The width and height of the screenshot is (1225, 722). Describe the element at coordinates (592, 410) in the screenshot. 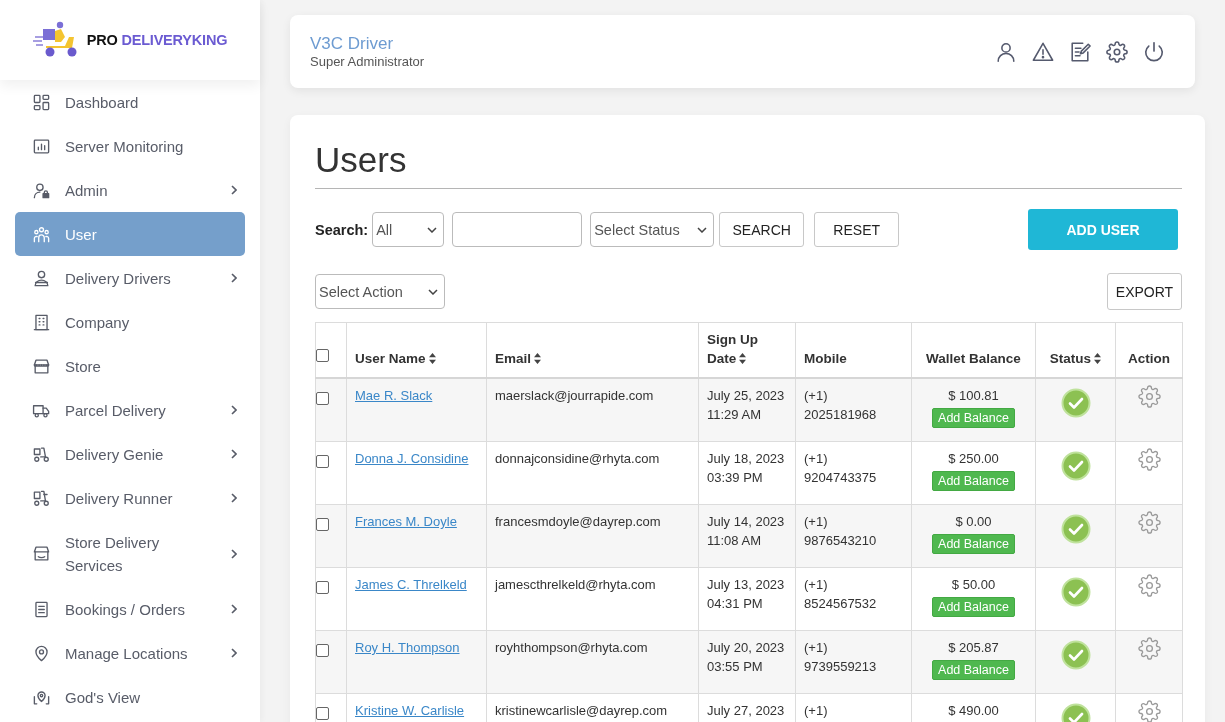

I see `table-cell: maerslack@jourrapide.com` at that location.